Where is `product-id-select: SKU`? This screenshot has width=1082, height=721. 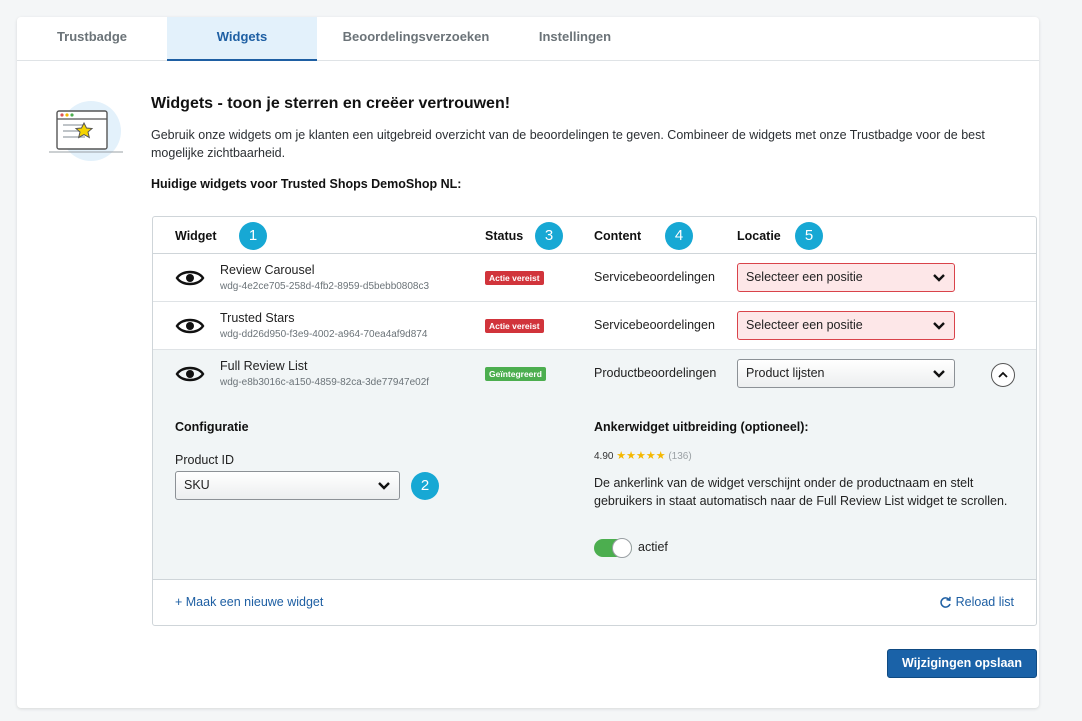
product-id-select: SKU is located at coordinates (287, 485).